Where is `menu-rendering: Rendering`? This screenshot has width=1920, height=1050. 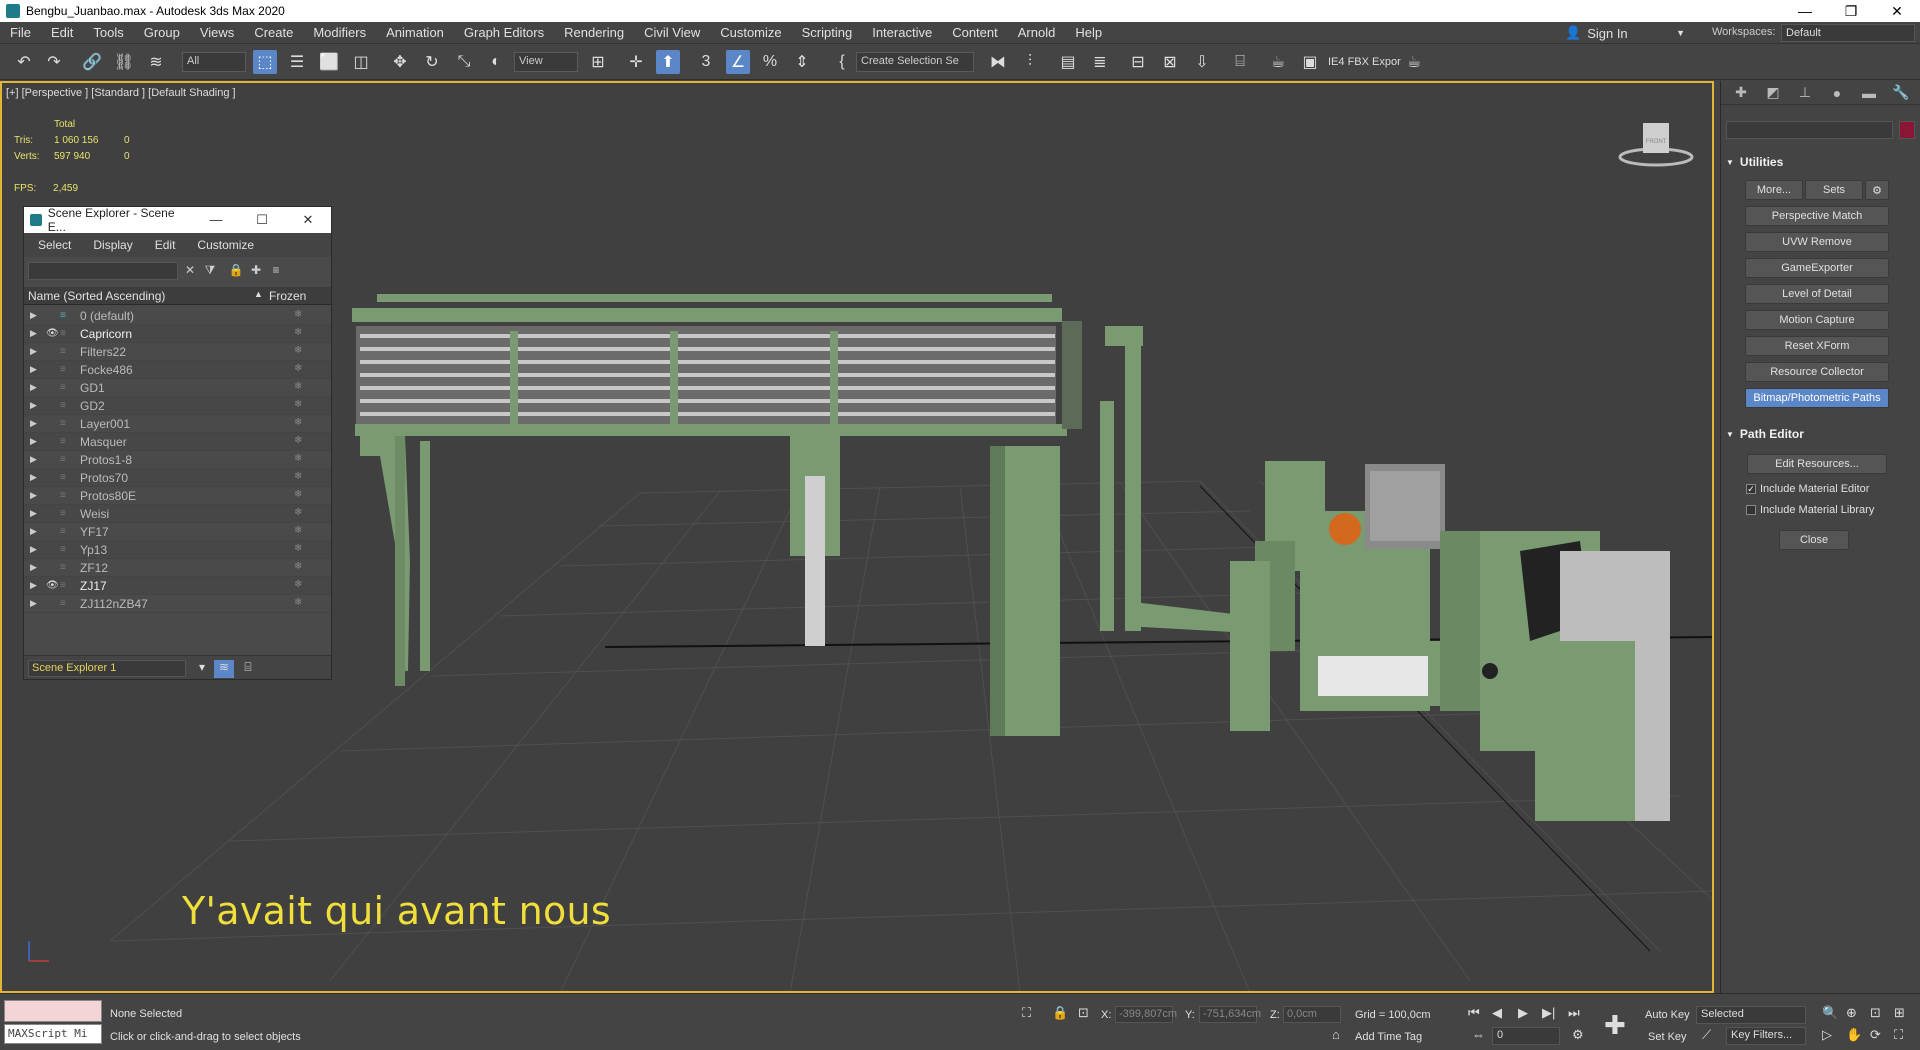
menu-rendering: Rendering is located at coordinates (594, 32).